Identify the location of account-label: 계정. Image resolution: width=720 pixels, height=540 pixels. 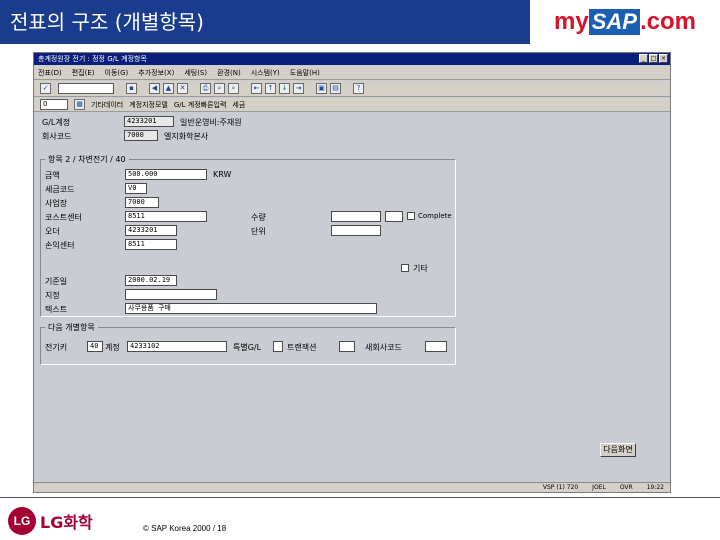
(112, 347).